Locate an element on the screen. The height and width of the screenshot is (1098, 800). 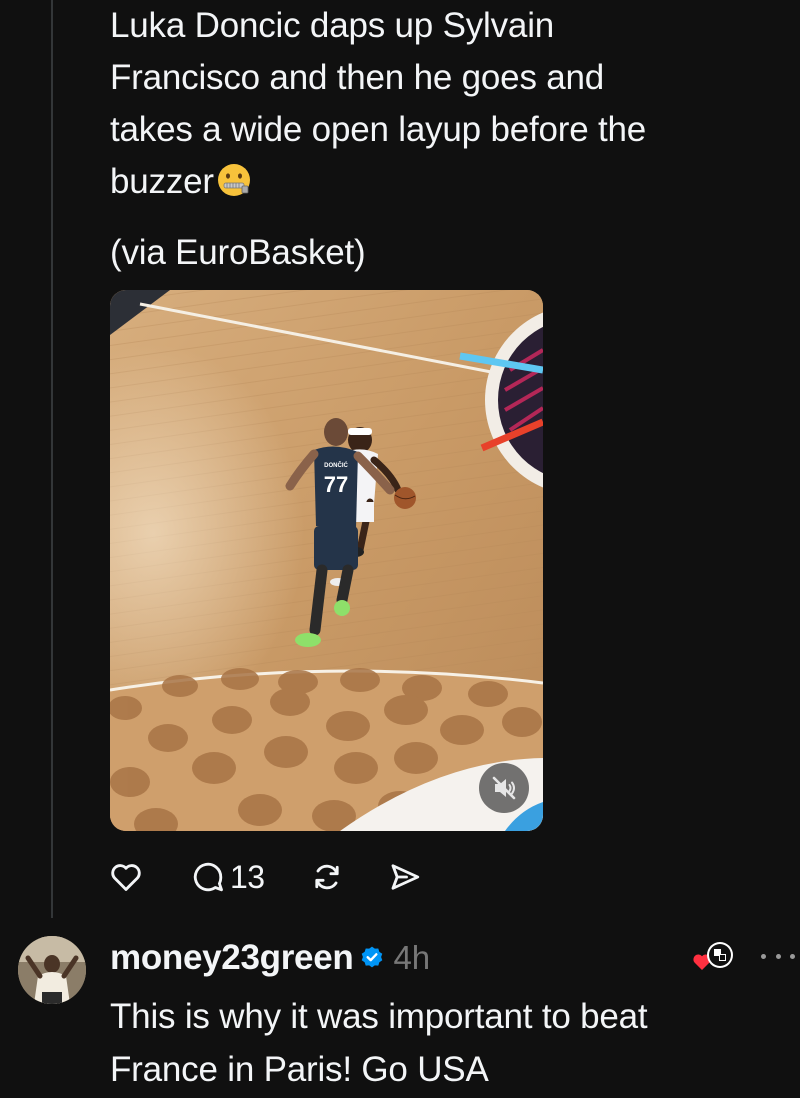
reply-timestamp: 4h is located at coordinates (412, 957).